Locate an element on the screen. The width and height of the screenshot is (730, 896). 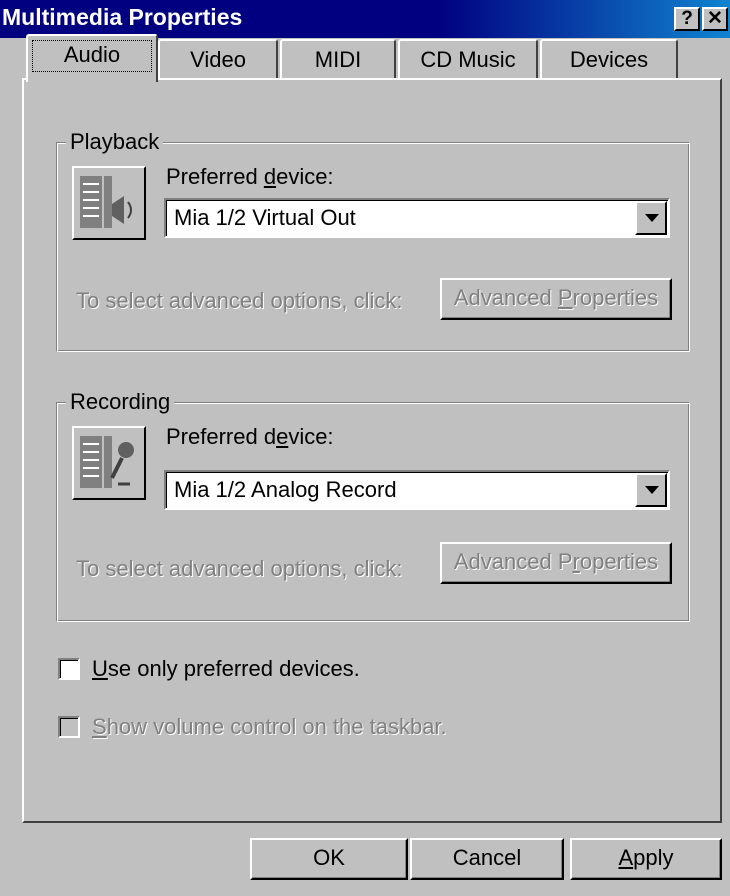
playback-device-value: Mia 1/2 Virtual Out is located at coordinates (265, 217).